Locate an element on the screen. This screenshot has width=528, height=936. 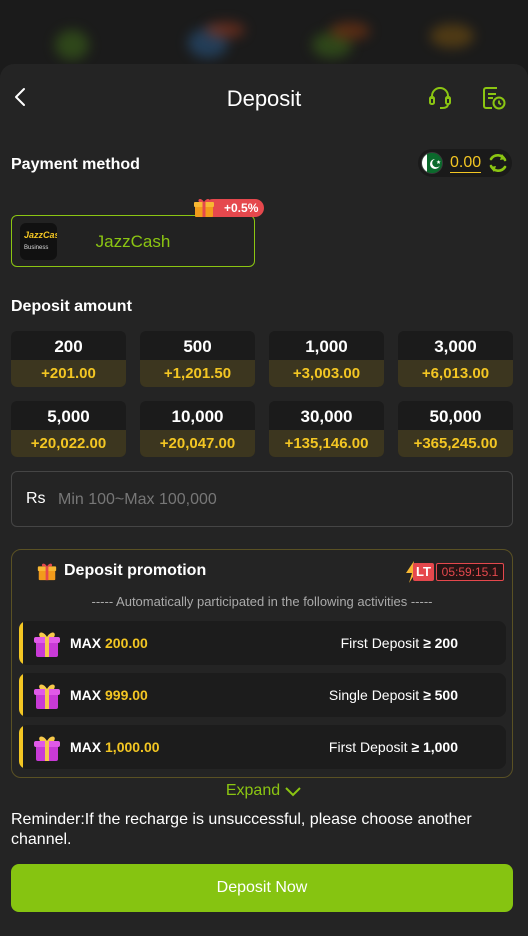
amount-bonus: +3,003.00 is located at coordinates (326, 373).